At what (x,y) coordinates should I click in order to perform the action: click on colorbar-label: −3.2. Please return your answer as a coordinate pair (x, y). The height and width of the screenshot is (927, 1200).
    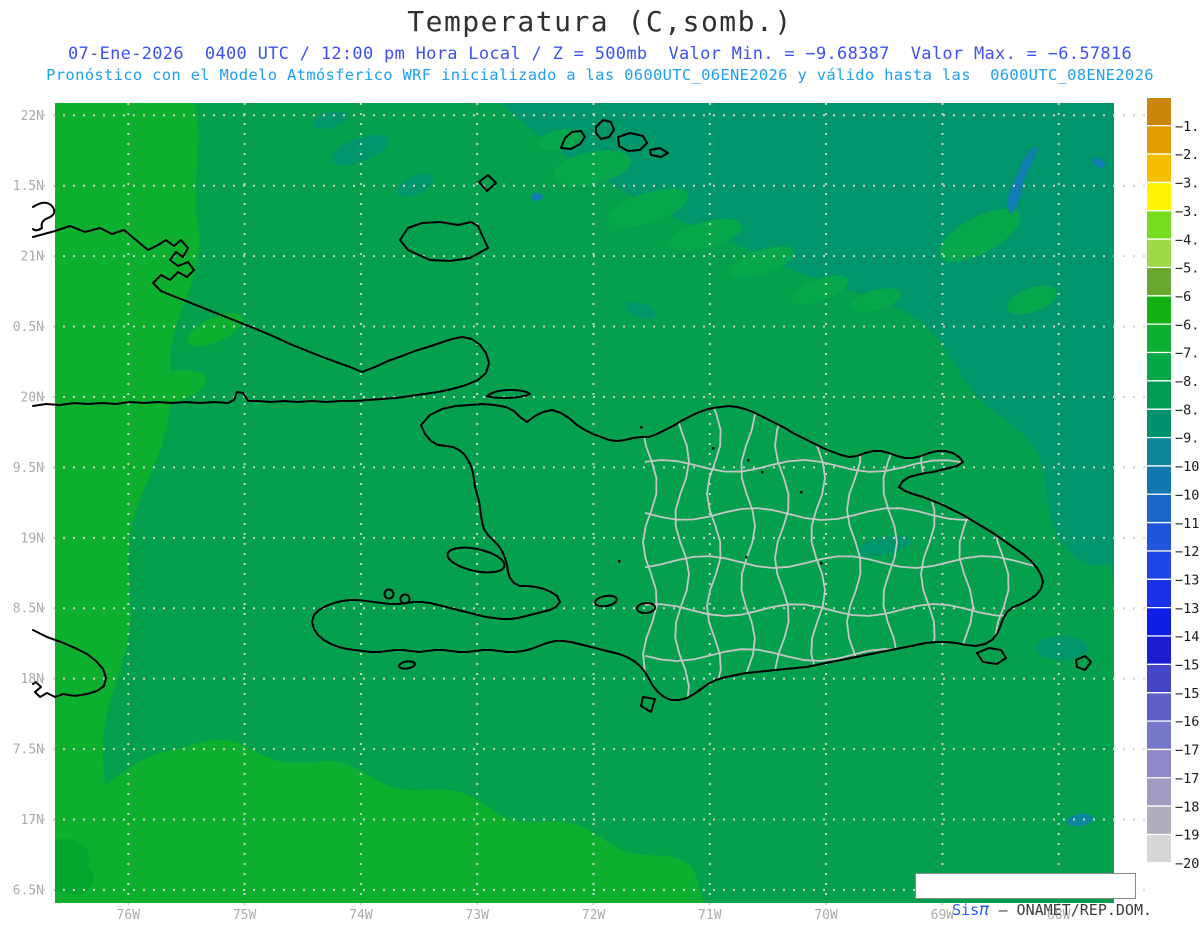
    Looking at the image, I should click on (1187, 184).